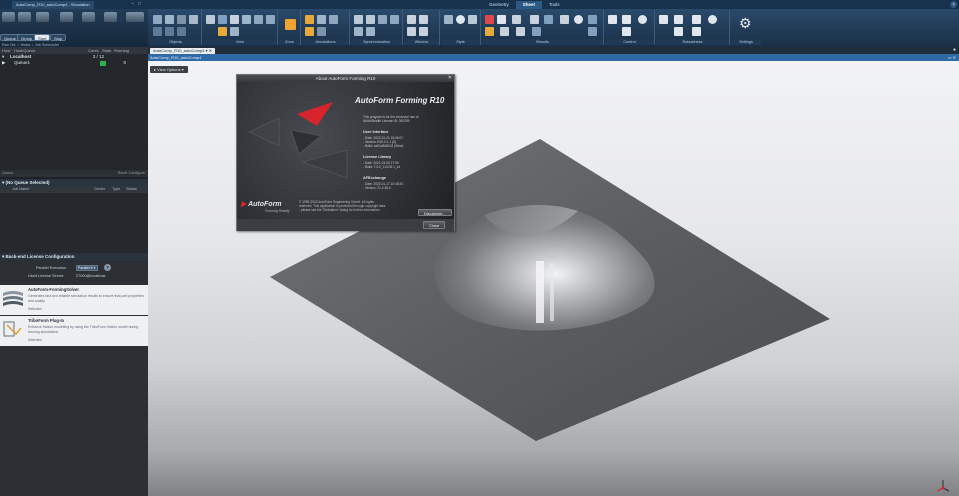  Describe the element at coordinates (8, 17) in the screenshot. I see `open-file-icon` at that location.